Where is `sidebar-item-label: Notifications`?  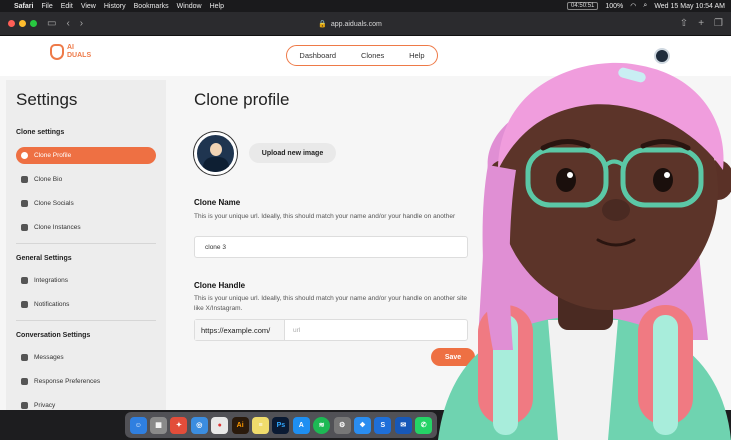 sidebar-item-label: Notifications is located at coordinates (52, 304).